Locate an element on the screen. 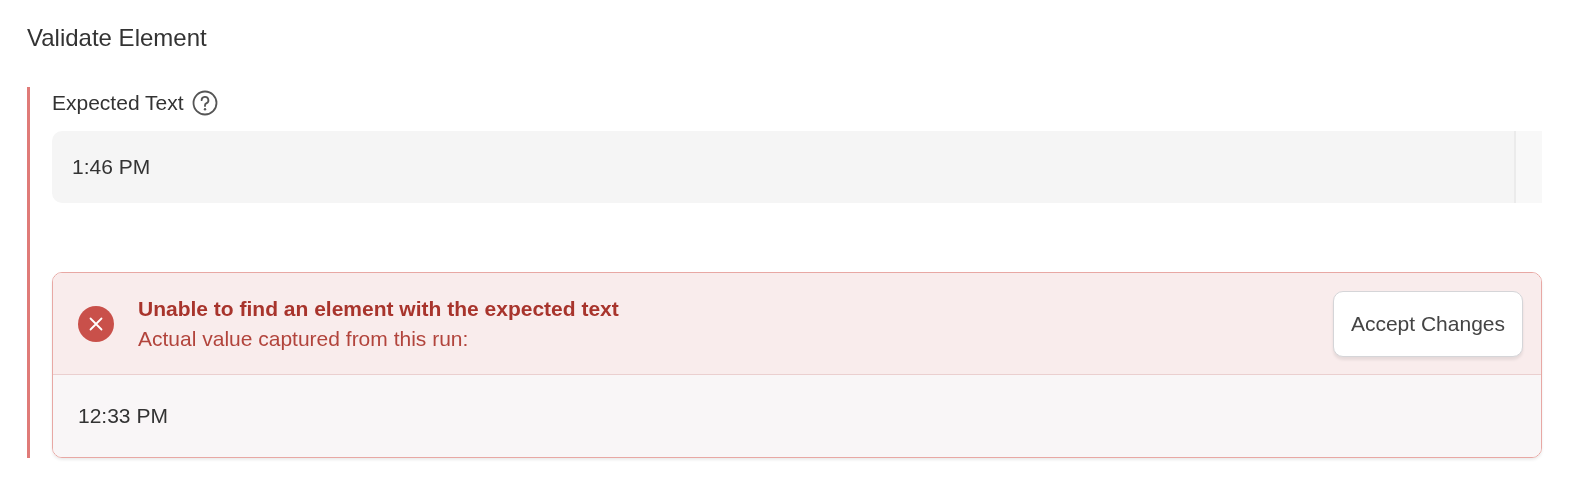 The height and width of the screenshot is (482, 1576). expected-text-field: 1:46 PM is located at coordinates (783, 167).